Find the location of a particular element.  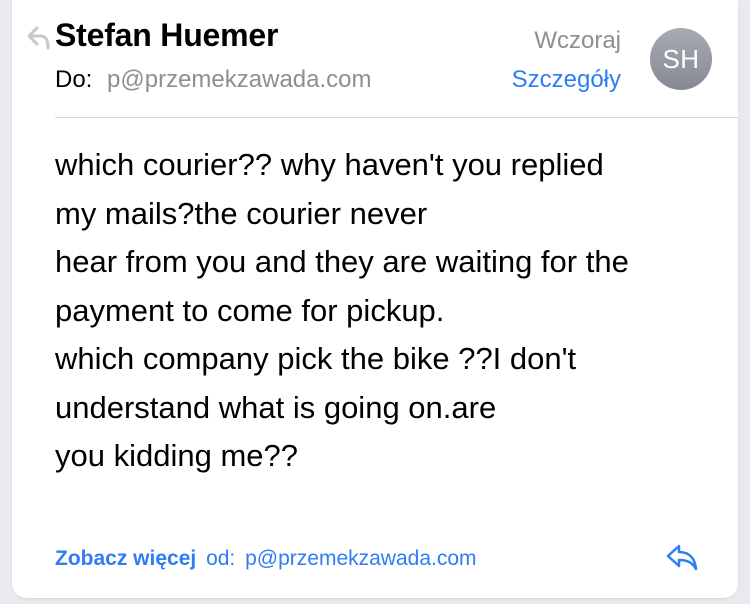

recipient-row: Do: p@przemekzawada.com is located at coordinates (213, 80).